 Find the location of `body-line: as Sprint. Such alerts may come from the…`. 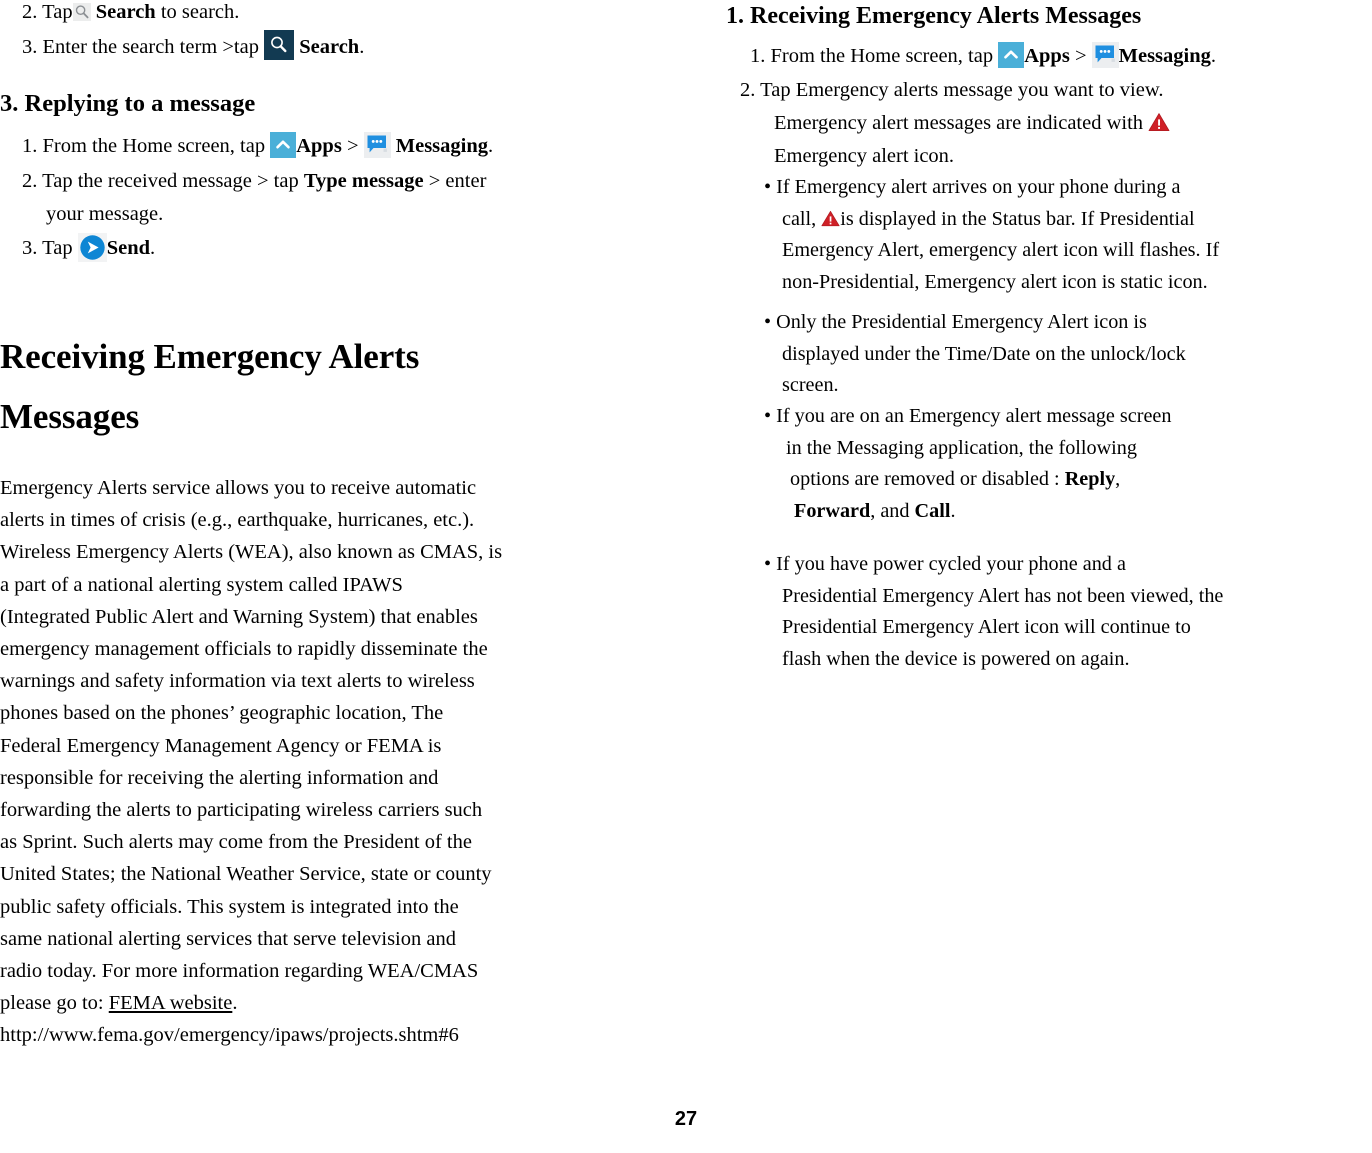

body-line: as Sprint. Such alerts may come from the… is located at coordinates (236, 842).